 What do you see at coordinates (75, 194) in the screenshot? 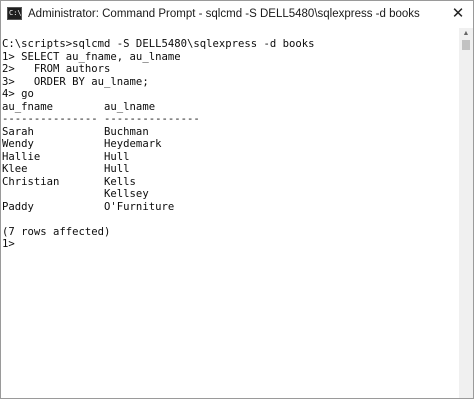
I see `result-row: Kellsey` at bounding box center [75, 194].